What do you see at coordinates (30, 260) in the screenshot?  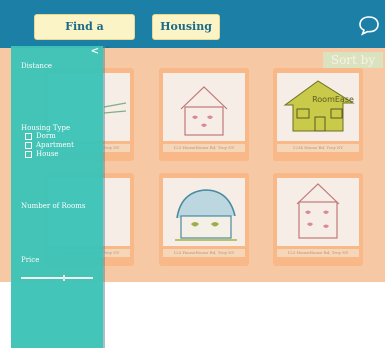 I see `price-label: Price` at bounding box center [30, 260].